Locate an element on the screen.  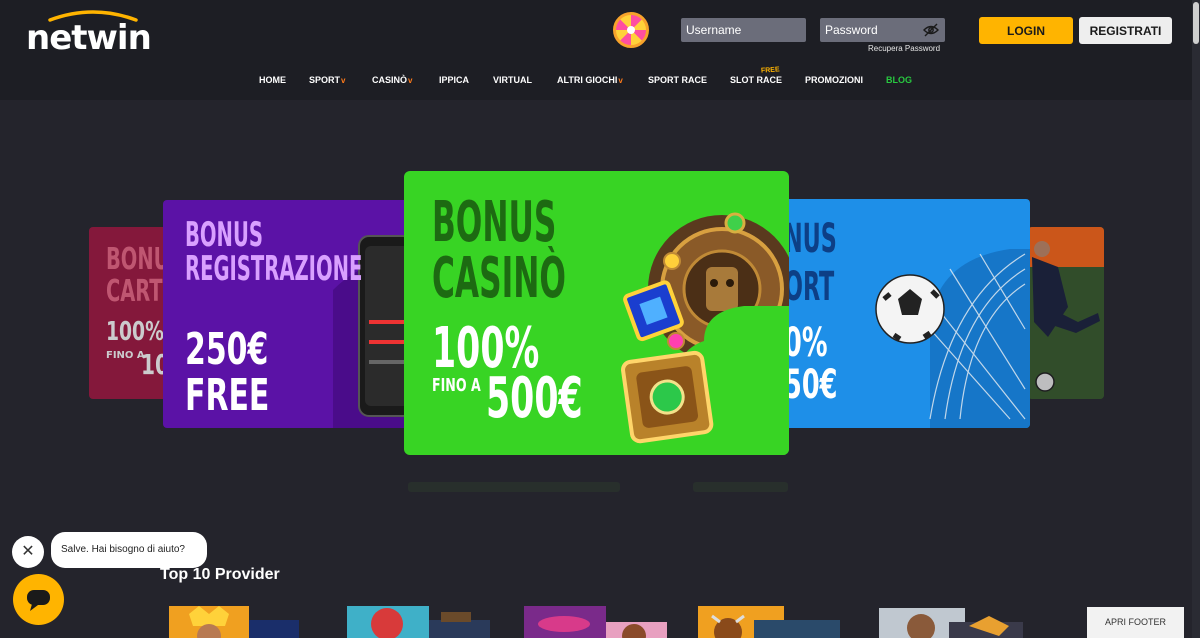
scrollbar is located at coordinates (1196, 319).